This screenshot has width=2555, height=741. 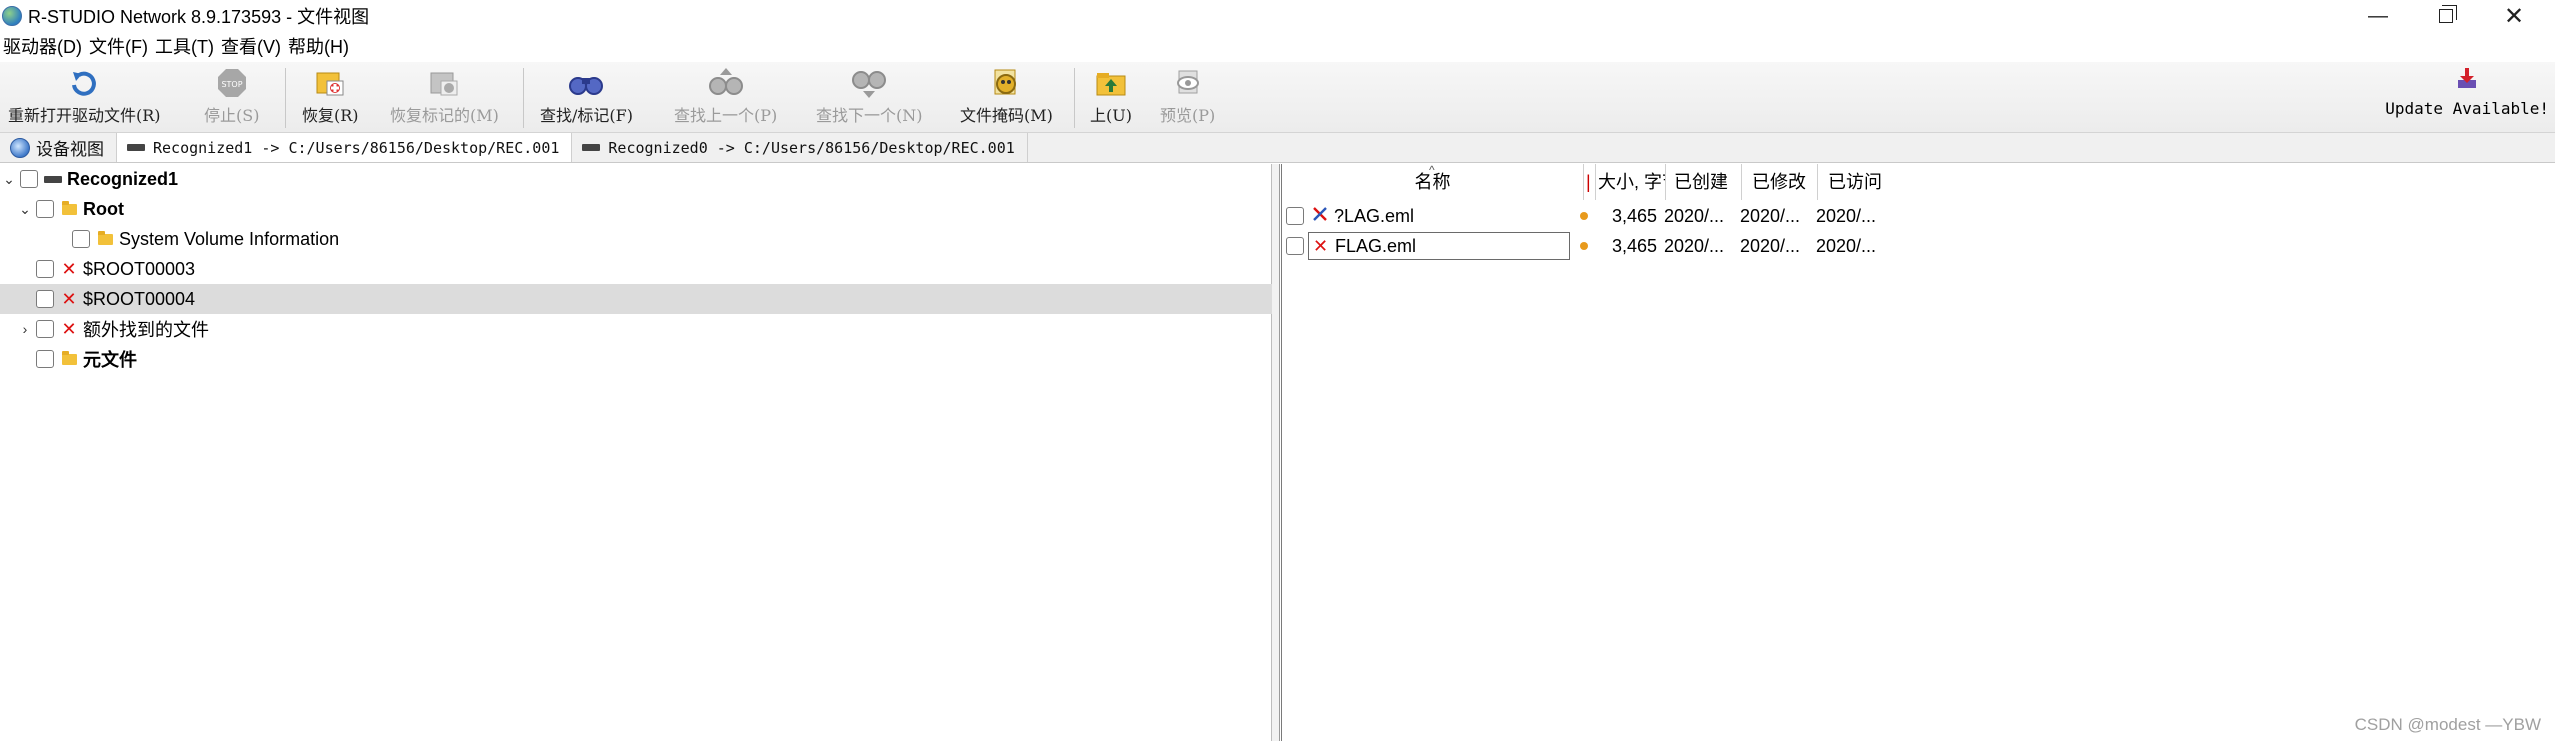 What do you see at coordinates (103, 208) in the screenshot?
I see `tree-item-label: Root` at bounding box center [103, 208].